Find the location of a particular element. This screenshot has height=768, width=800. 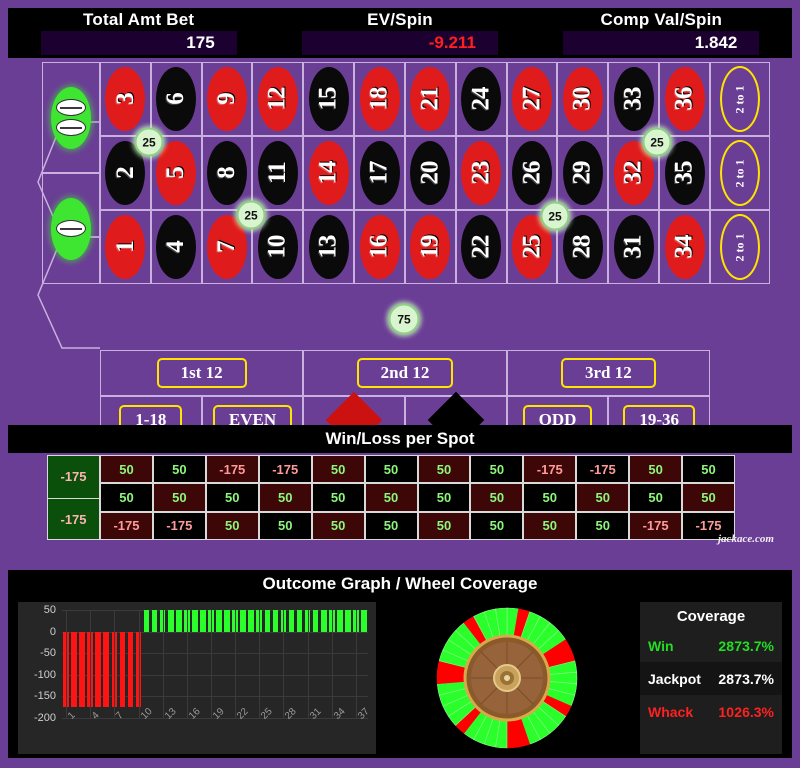

number-label: 31 is located at coordinates (633, 247).